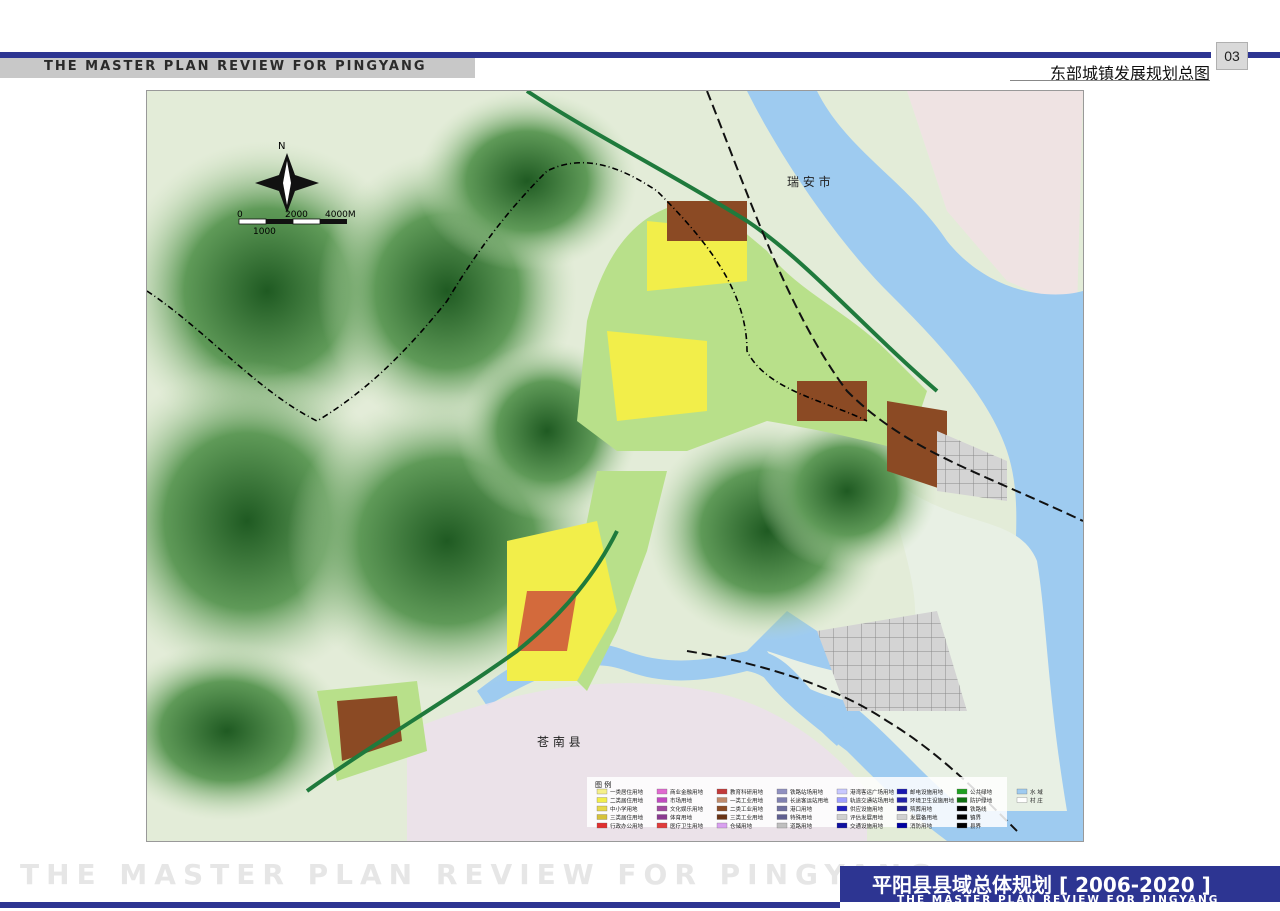 This screenshot has height=911, width=1280. I want to click on scale-end: 4000M, so click(340, 215).